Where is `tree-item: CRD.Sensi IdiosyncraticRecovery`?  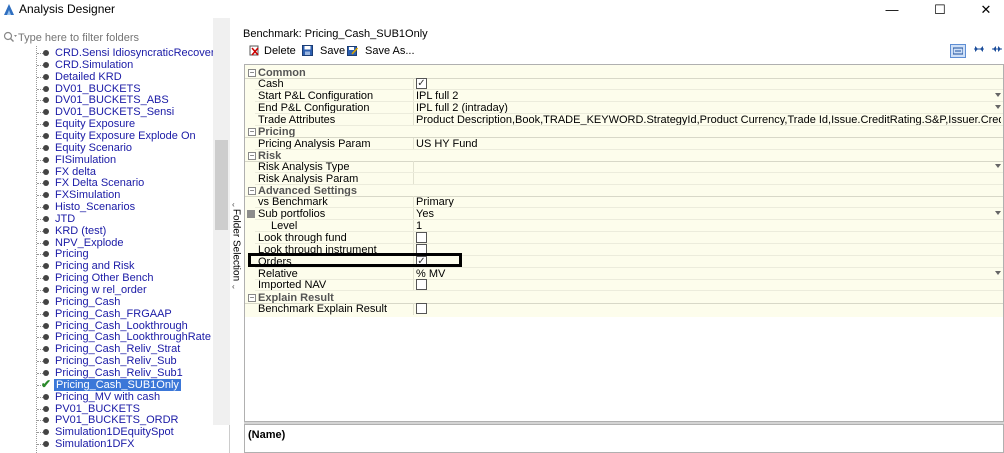
tree-item: CRD.Sensi IdiosyncraticRecovery is located at coordinates (106, 53).